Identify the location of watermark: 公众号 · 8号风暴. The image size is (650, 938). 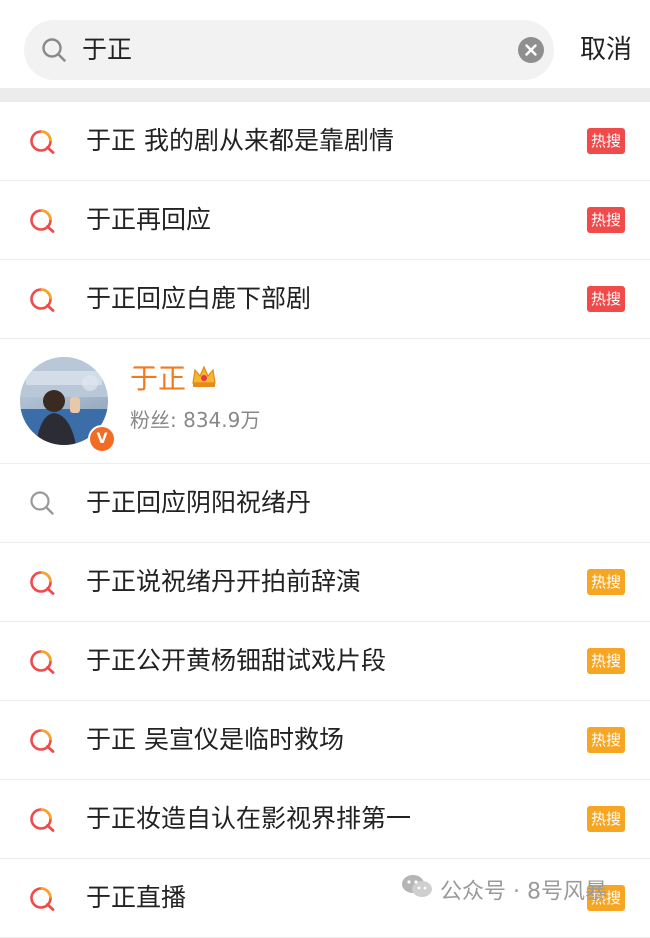
(503, 891).